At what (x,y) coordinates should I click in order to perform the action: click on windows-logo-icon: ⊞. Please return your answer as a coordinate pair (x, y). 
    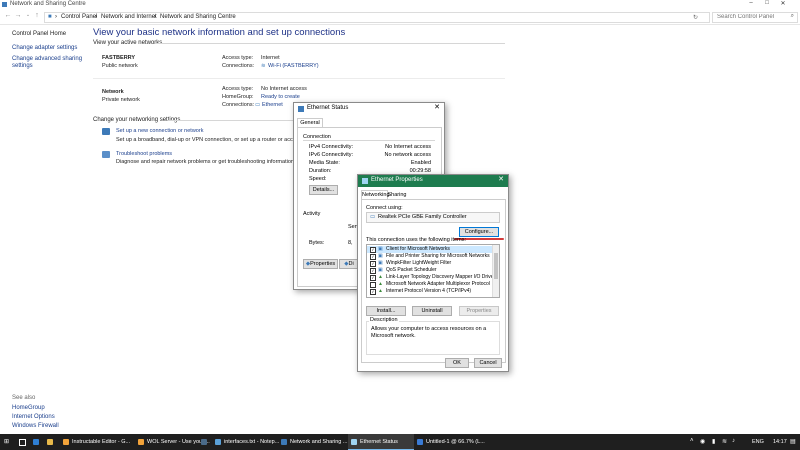
    Looking at the image, I should click on (7, 442).